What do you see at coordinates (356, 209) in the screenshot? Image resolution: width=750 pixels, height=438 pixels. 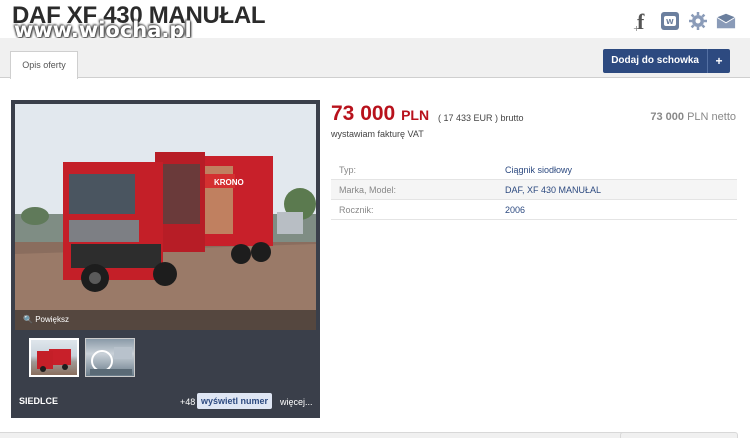 I see `param-key: Rocznik:` at bounding box center [356, 209].